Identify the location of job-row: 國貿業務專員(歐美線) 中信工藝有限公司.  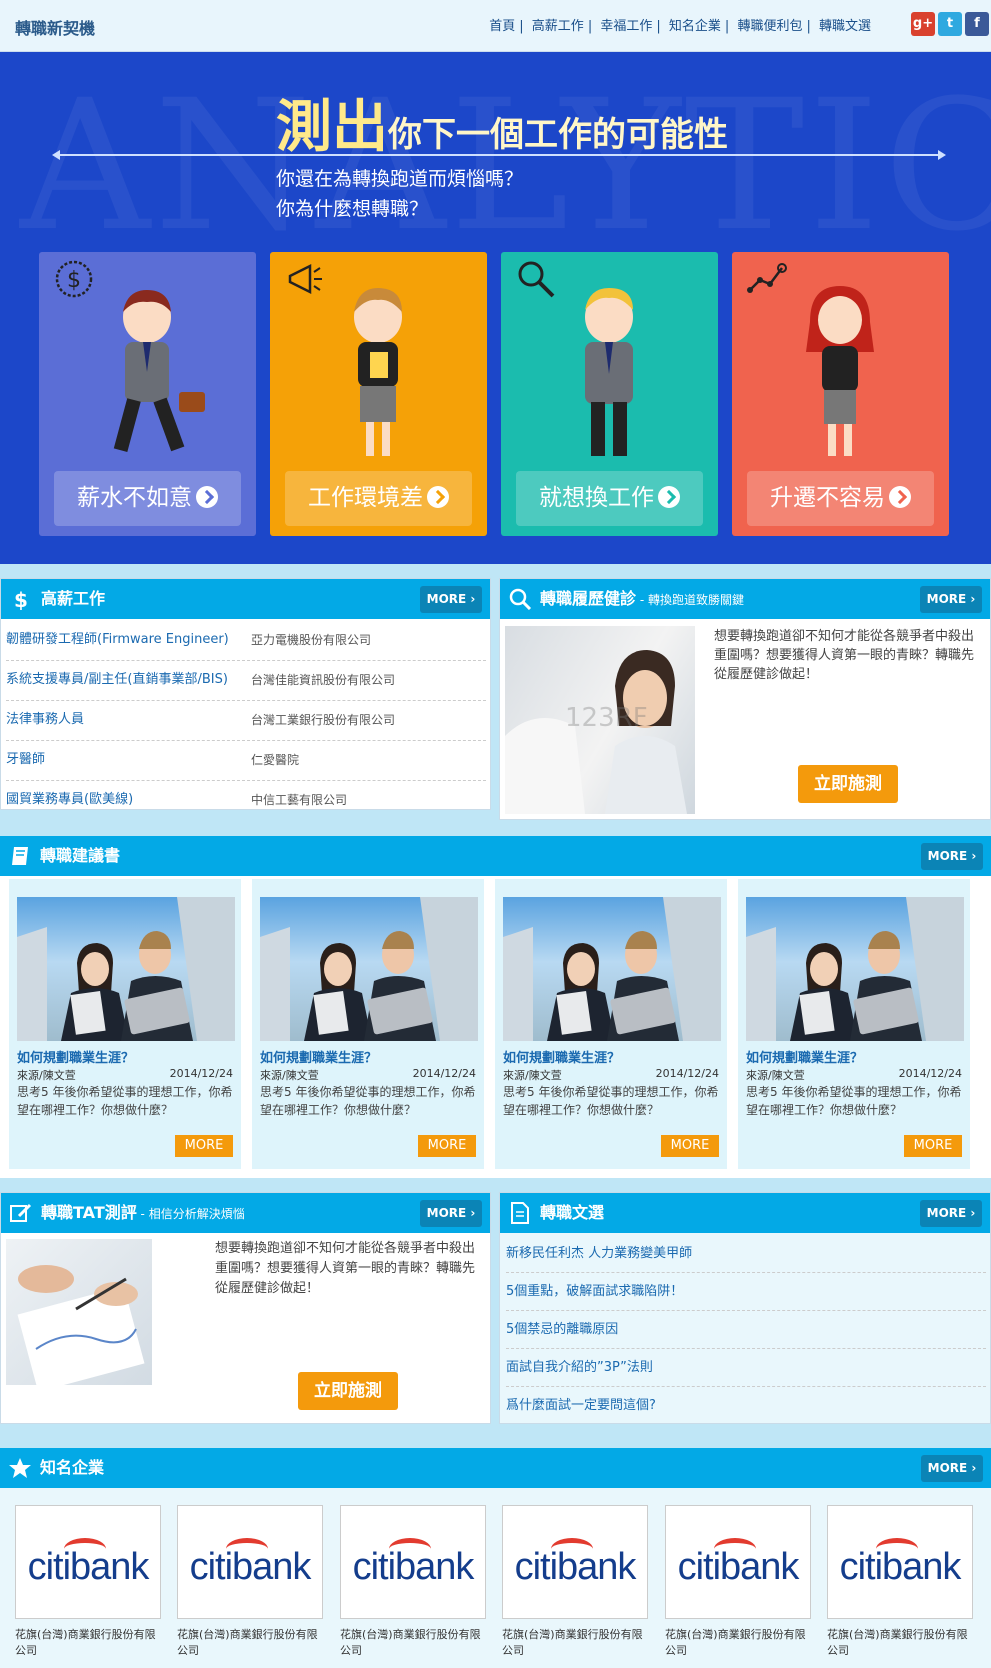
(246, 795).